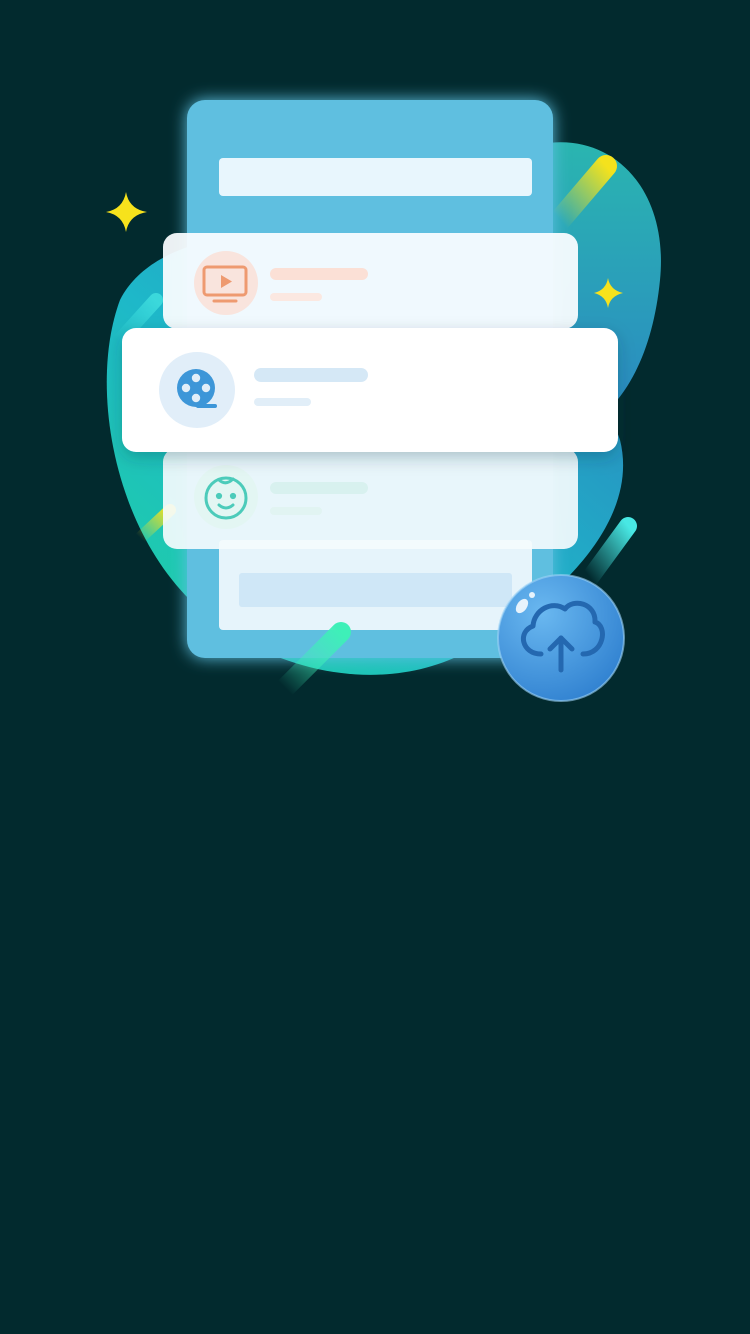  Describe the element at coordinates (296, 297) in the screenshot. I see `tv-card-subtitle-placeholder` at that location.